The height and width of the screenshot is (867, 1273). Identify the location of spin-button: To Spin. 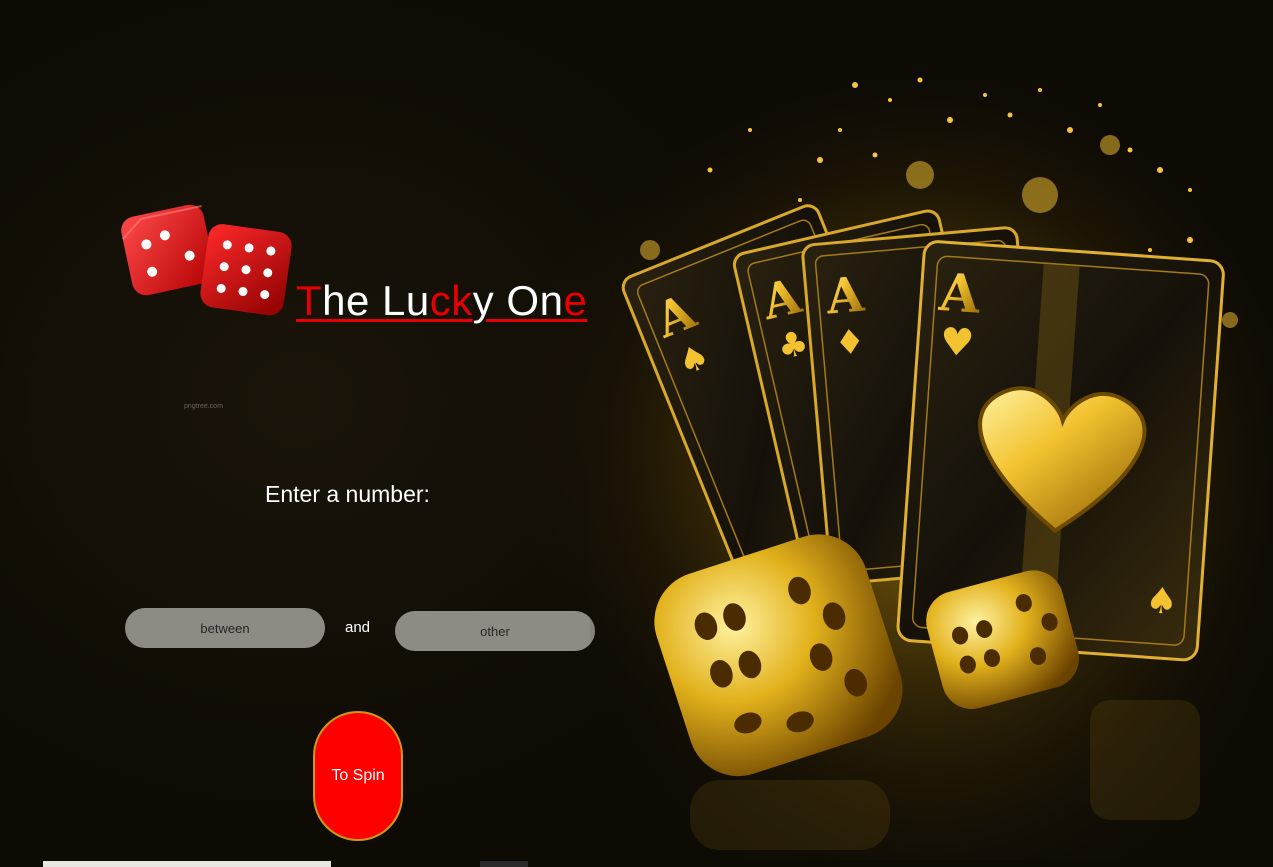
(358, 776).